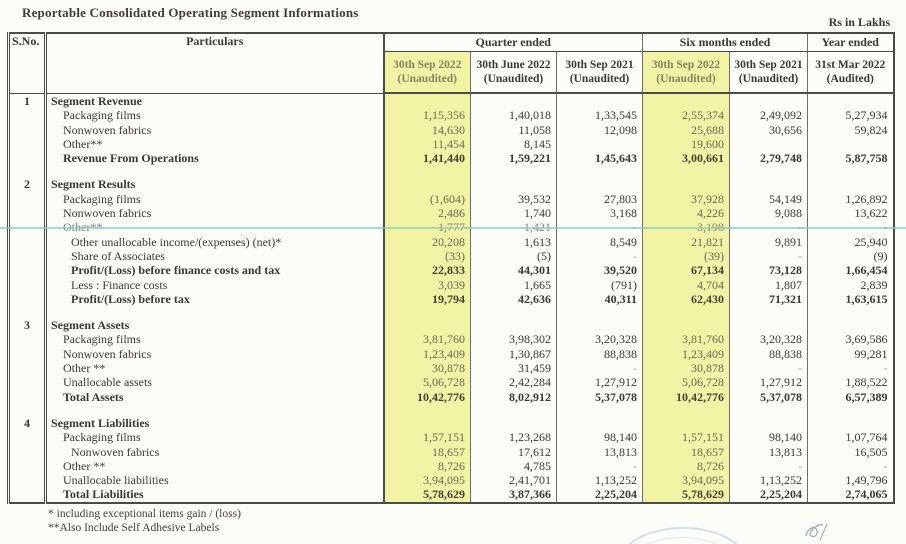 The height and width of the screenshot is (544, 906). I want to click on cell-value: 1,613, so click(513, 241).